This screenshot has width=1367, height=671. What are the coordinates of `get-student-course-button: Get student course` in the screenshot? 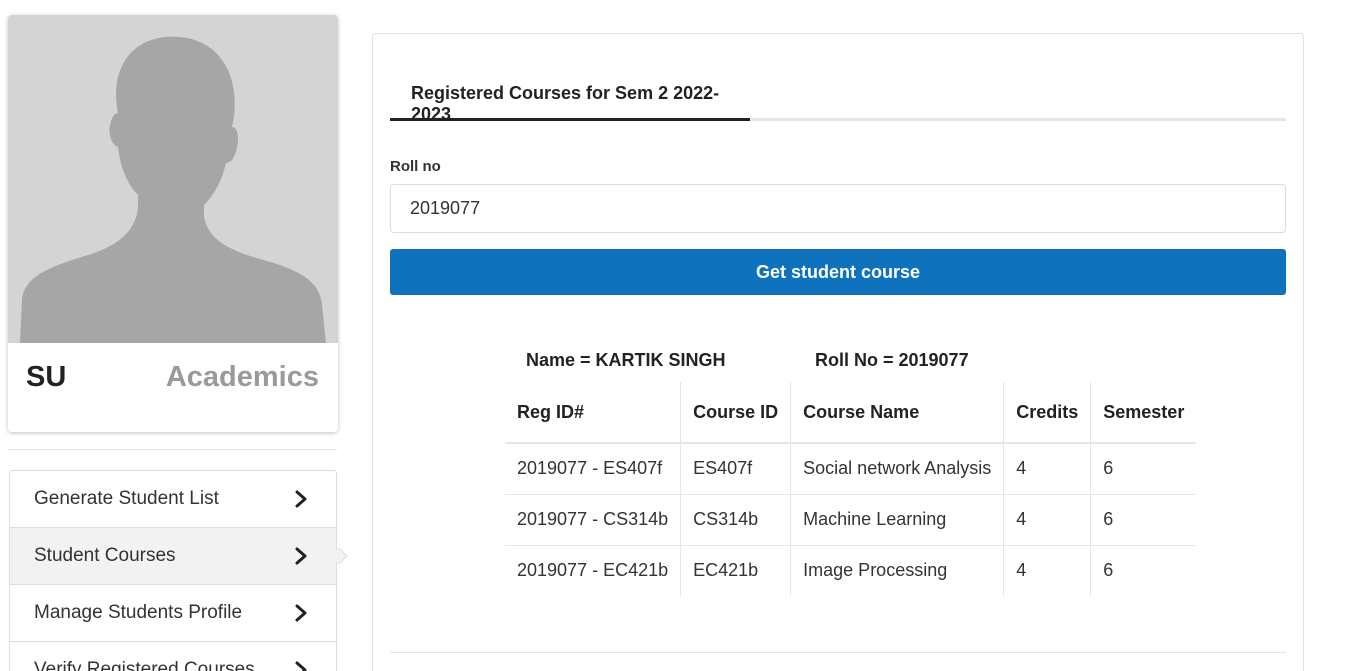 It's located at (838, 272).